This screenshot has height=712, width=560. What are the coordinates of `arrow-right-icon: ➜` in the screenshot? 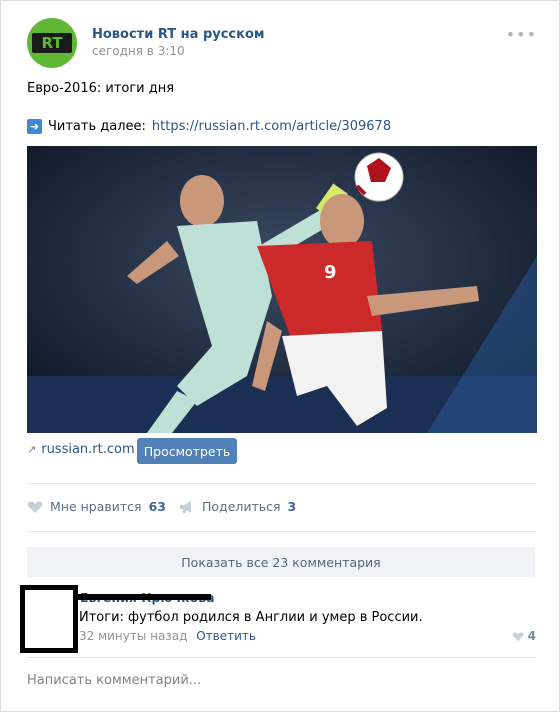 It's located at (34, 126).